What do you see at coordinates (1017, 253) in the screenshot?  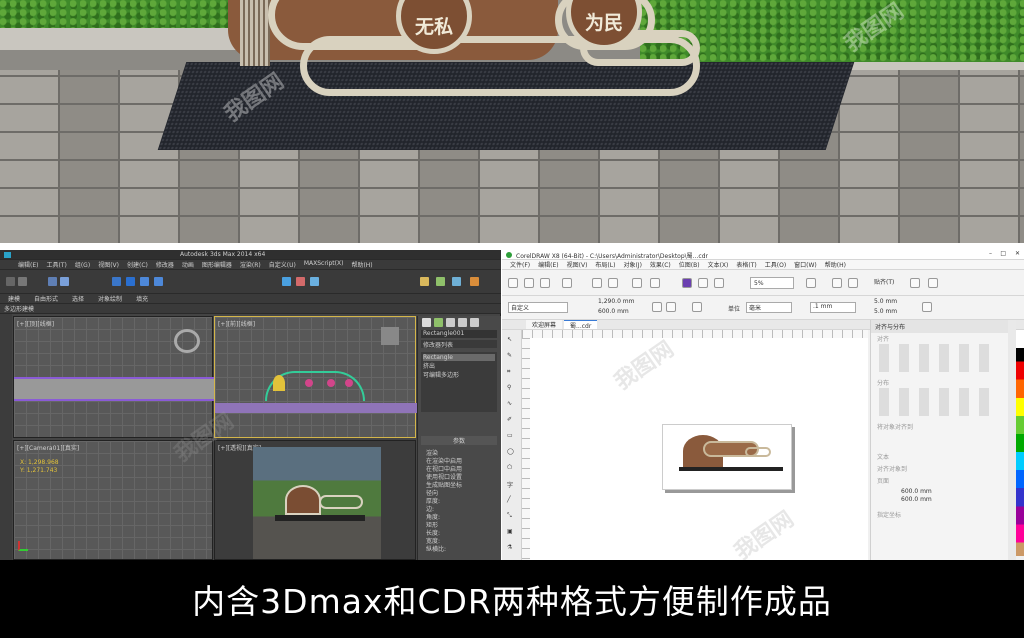 I see `close-icon: ✕` at bounding box center [1017, 253].